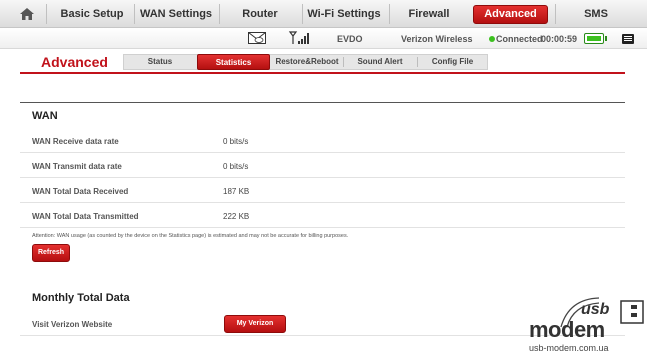 The image size is (647, 360). Describe the element at coordinates (437, 39) in the screenshot. I see `carrier-name: Verizon Wireless` at that location.